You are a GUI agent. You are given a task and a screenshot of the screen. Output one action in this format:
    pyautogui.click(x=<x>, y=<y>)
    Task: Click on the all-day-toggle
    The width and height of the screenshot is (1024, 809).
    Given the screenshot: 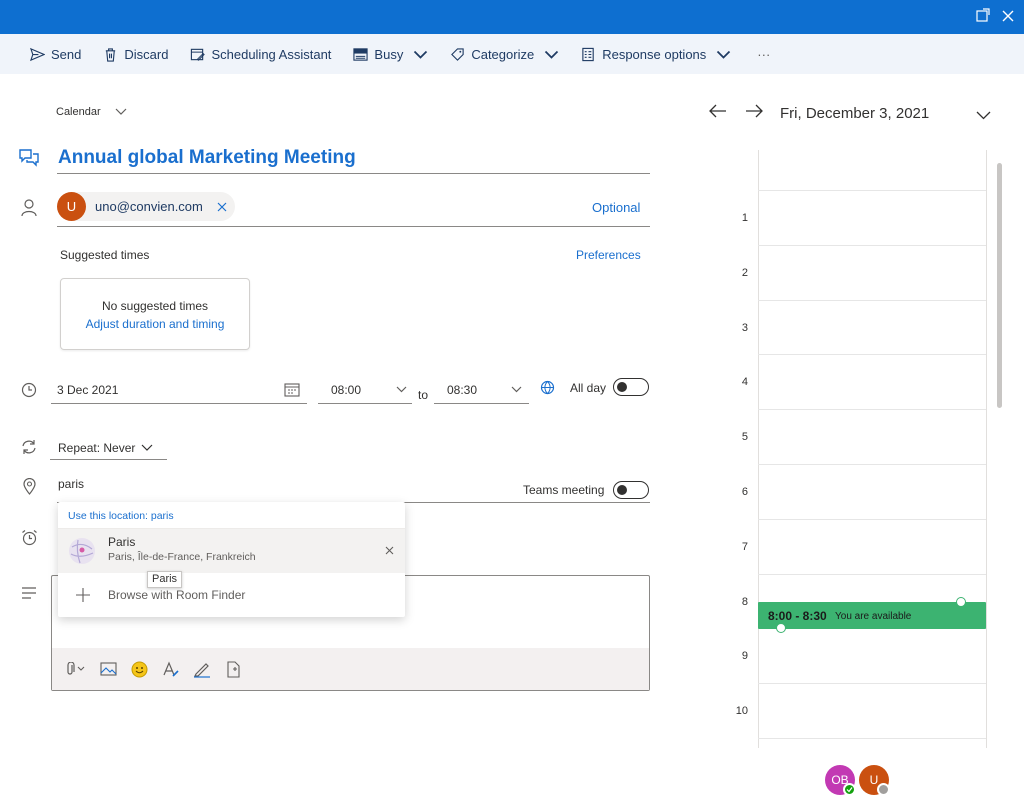 What is the action you would take?
    pyautogui.click(x=631, y=387)
    